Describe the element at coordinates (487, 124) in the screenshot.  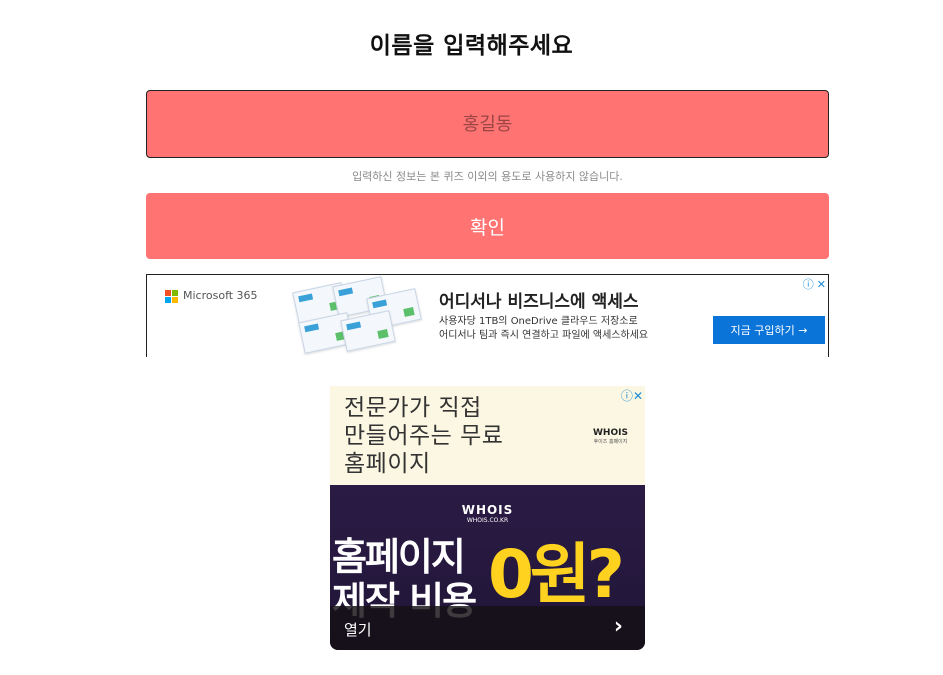
I see `name-input` at that location.